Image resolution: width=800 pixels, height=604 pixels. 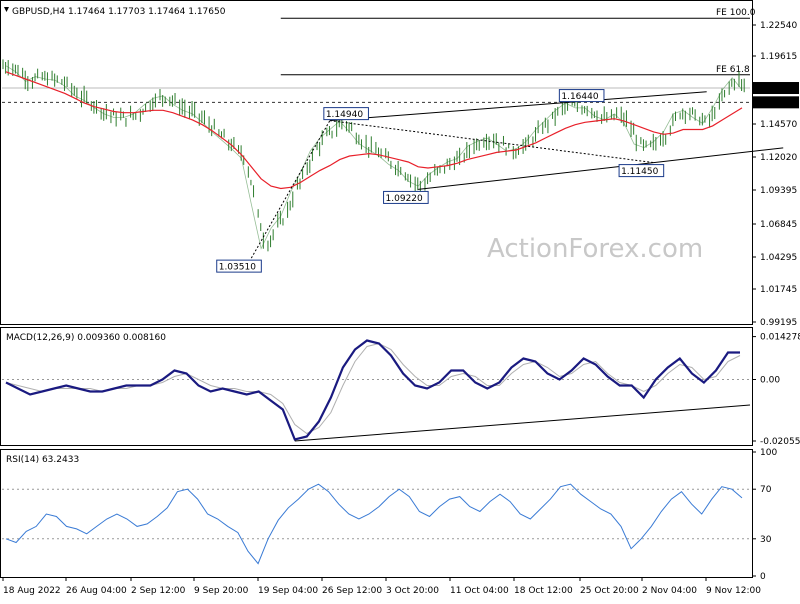 What do you see at coordinates (404, 199) in the screenshot?
I see `swing-label: 1.09220` at bounding box center [404, 199].